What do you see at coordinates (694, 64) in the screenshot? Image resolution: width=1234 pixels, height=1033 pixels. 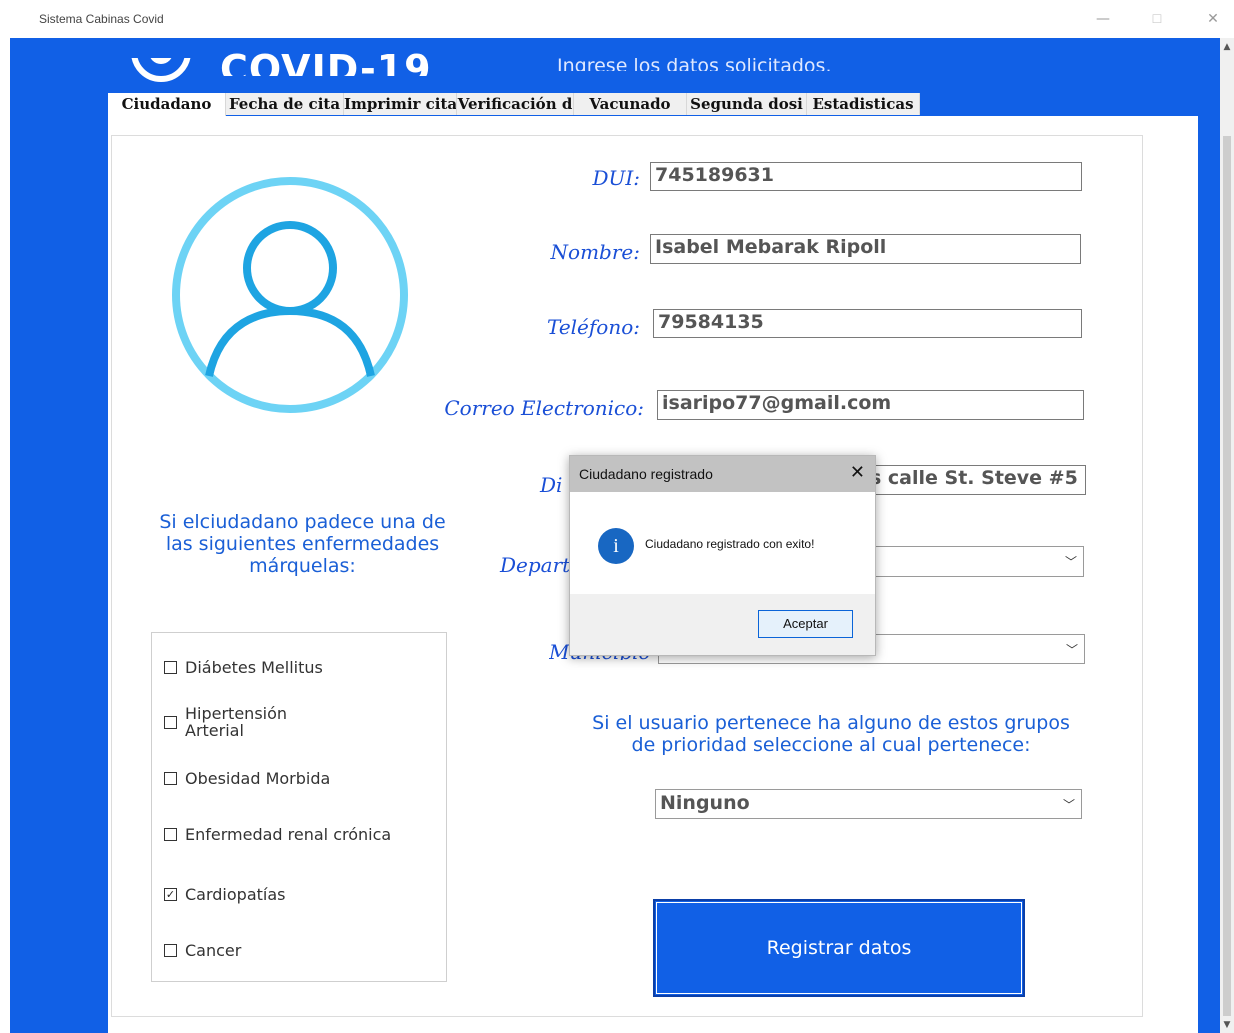 I see `header-hint: Ingrese los datos solicitados.` at bounding box center [694, 64].